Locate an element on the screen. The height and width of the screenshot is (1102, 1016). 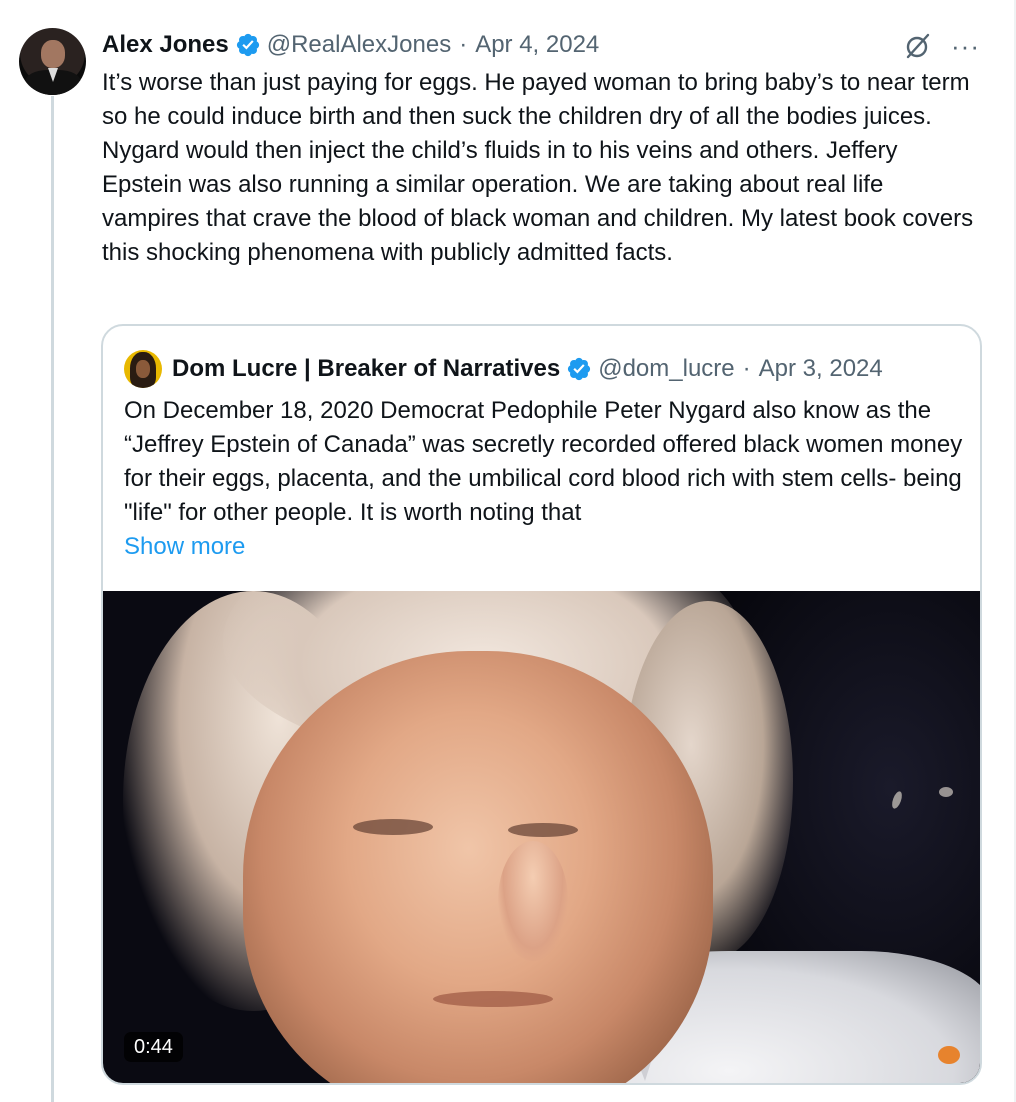
tweet-actions-top: ··· is located at coordinates (941, 46).